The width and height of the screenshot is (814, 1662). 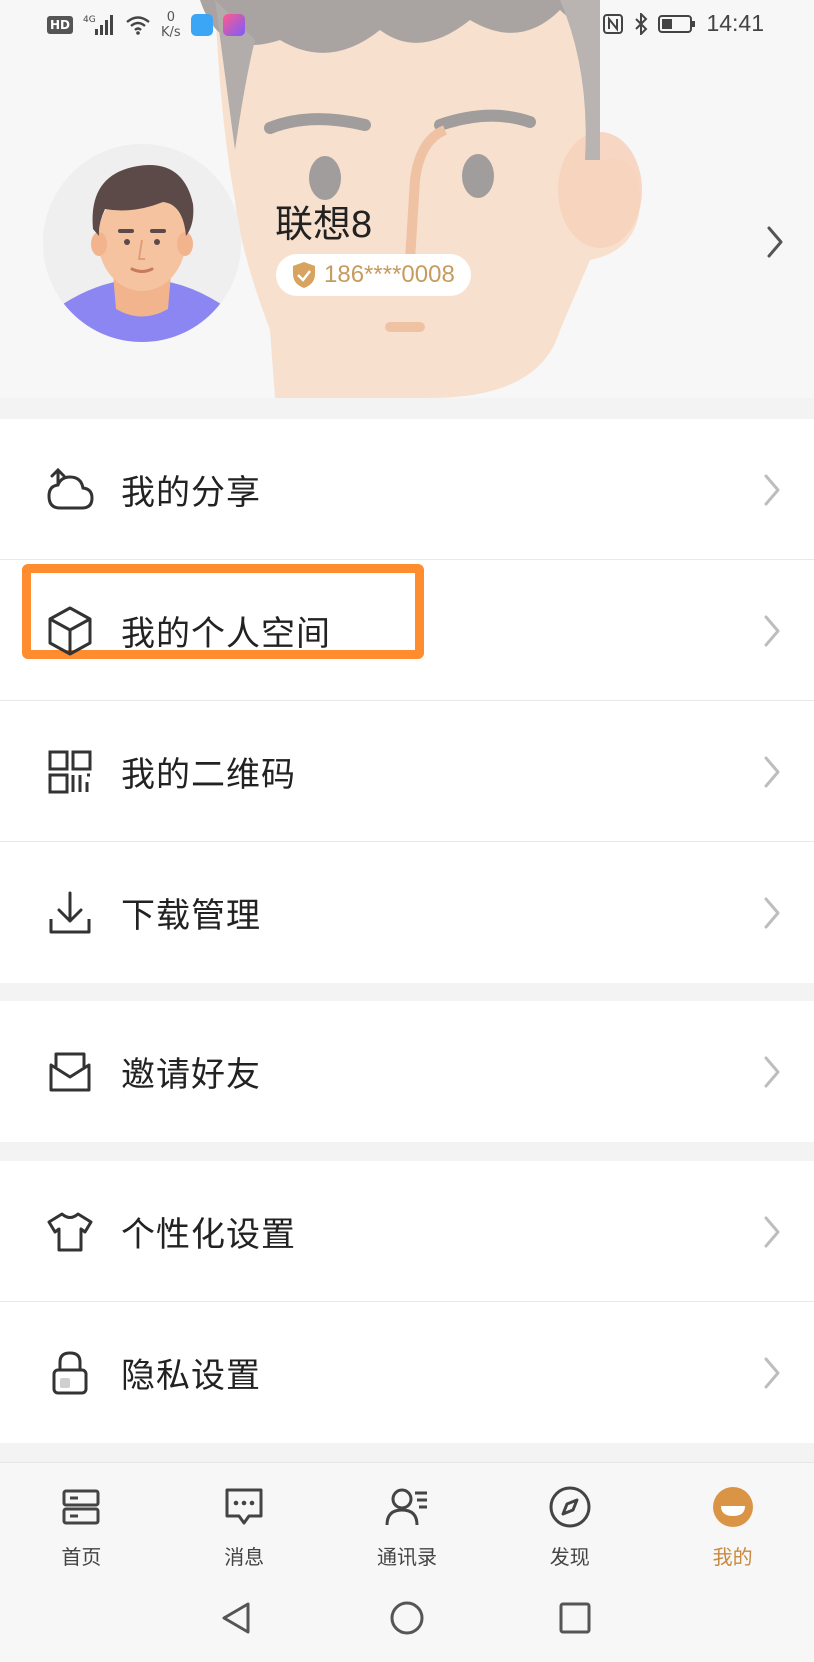 What do you see at coordinates (732, 1557) in the screenshot?
I see `tab-label-me: 我的` at bounding box center [732, 1557].